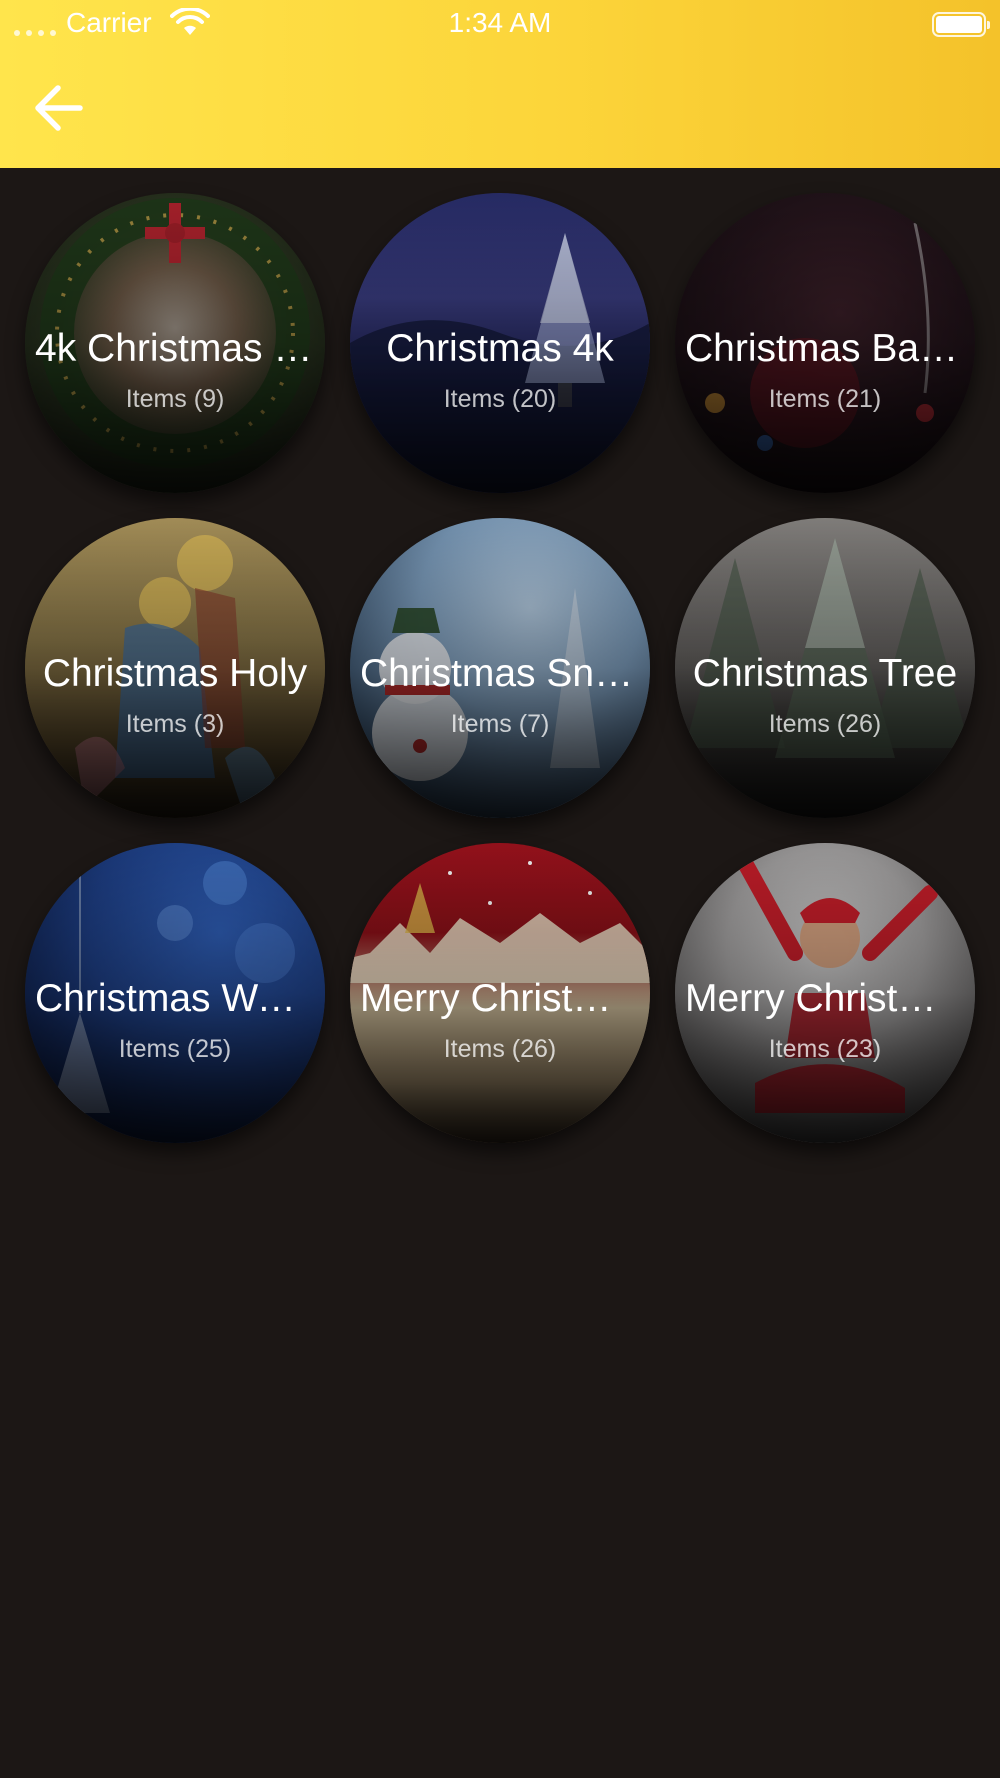  I want to click on category-image: Merry Christmas Items (26), so click(500, 993).